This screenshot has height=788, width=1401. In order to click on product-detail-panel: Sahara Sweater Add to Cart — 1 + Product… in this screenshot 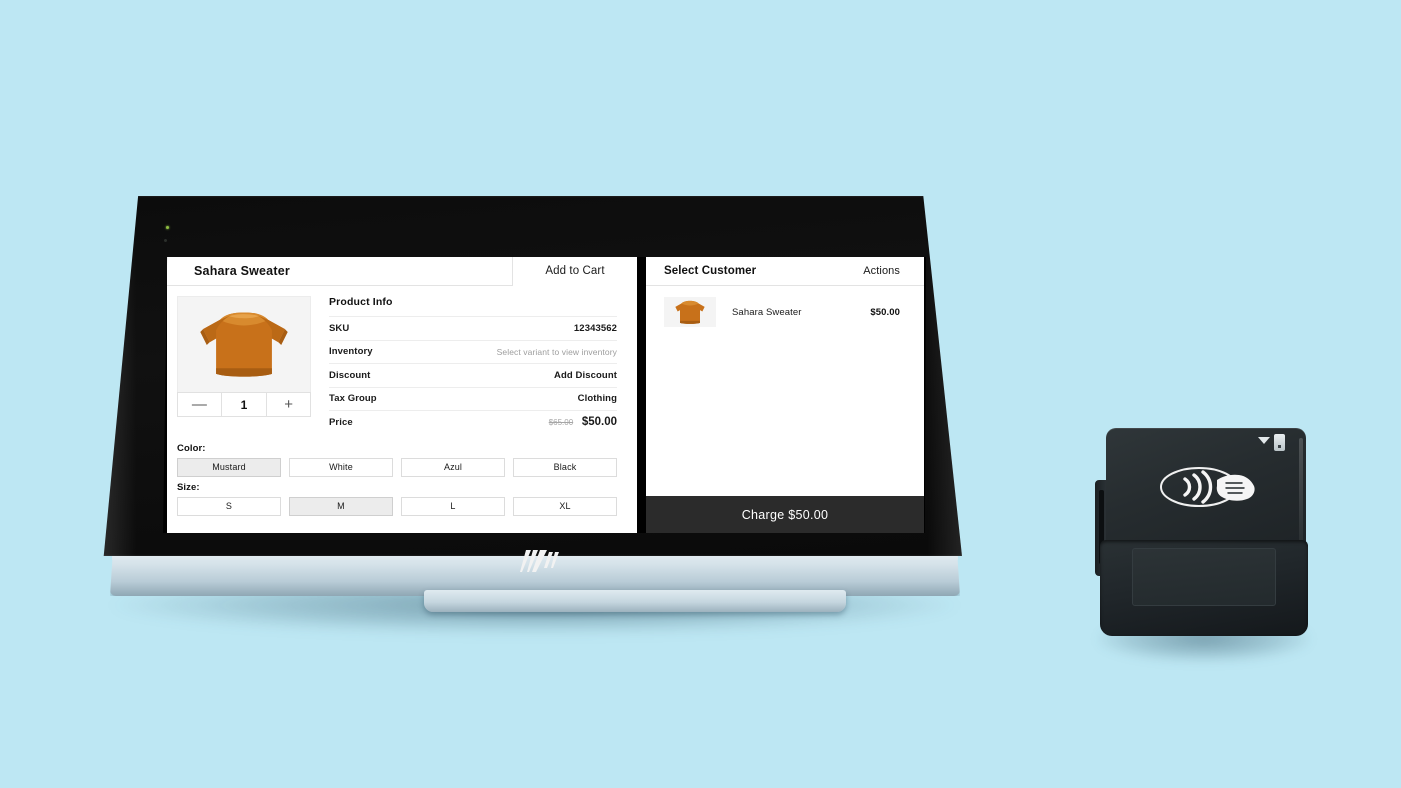, I will do `click(402, 395)`.